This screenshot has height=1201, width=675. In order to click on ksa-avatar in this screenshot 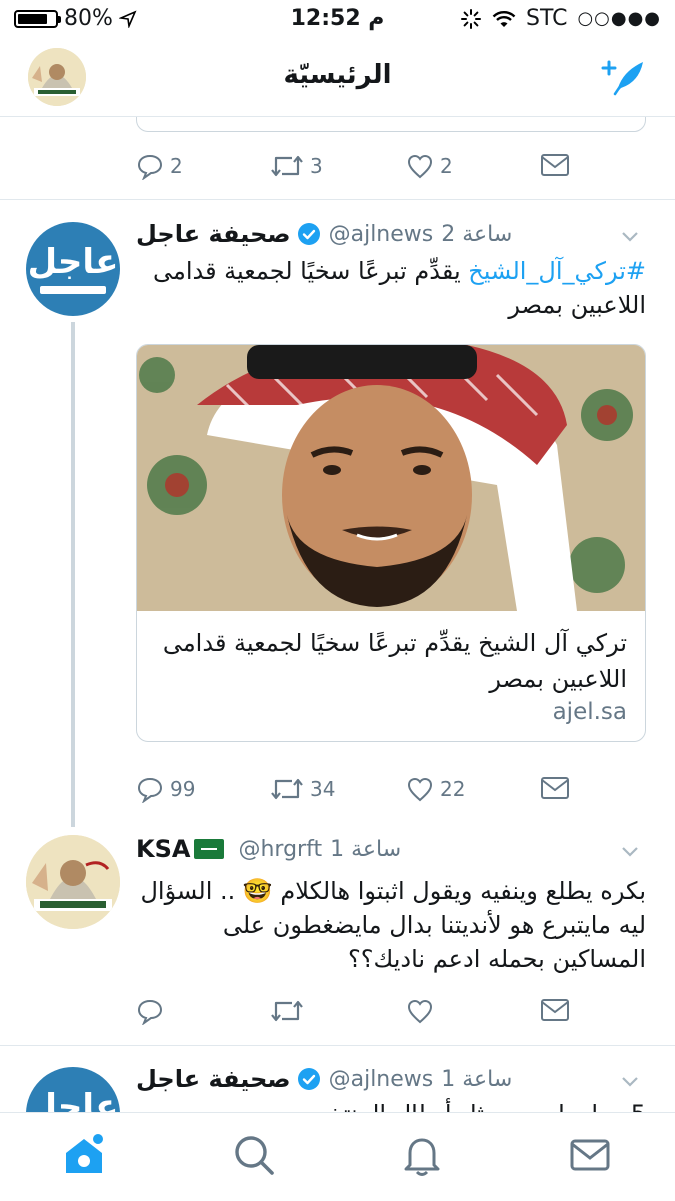, I will do `click(73, 882)`.